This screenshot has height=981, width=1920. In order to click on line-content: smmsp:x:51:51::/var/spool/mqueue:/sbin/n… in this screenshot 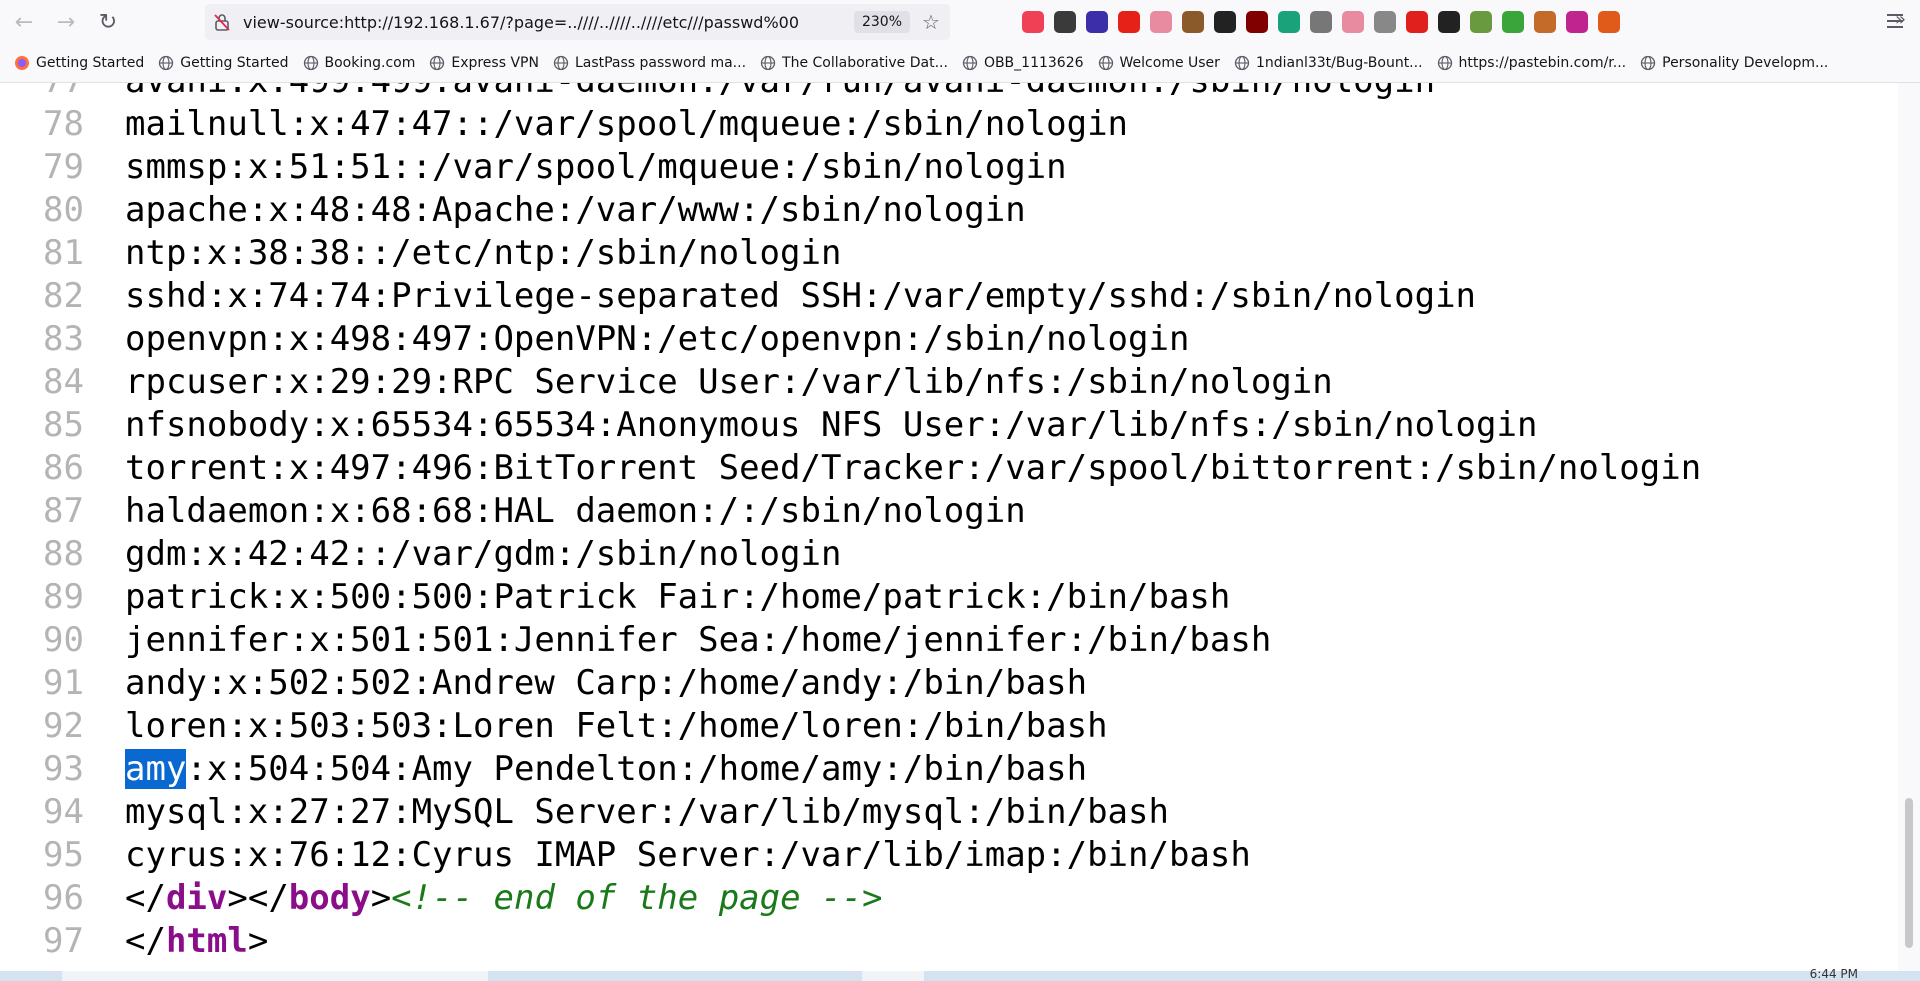, I will do `click(596, 167)`.